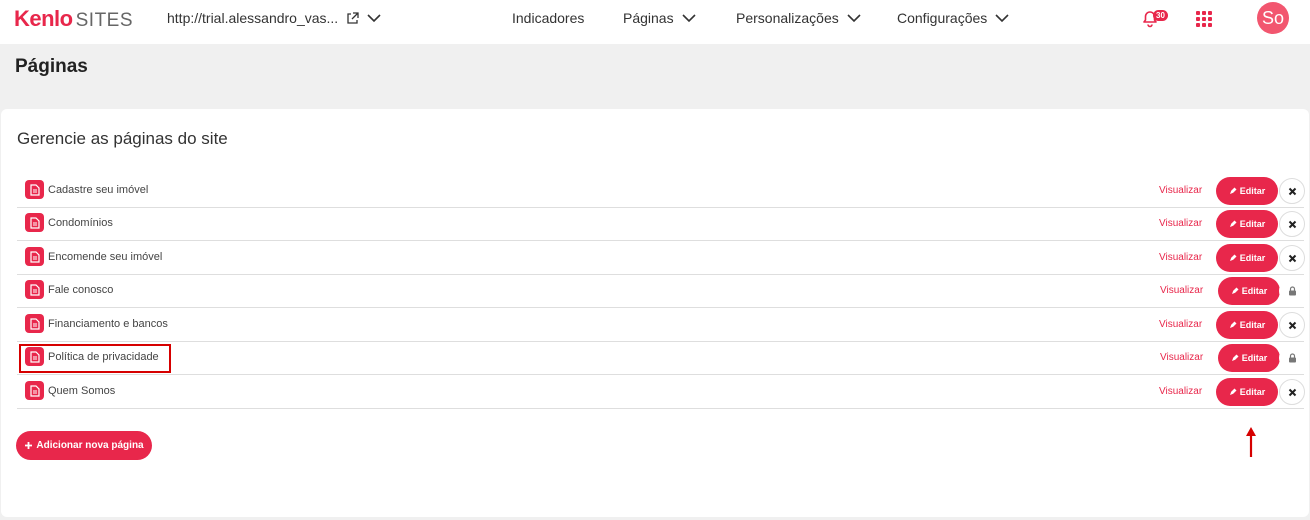  What do you see at coordinates (104, 20) in the screenshot?
I see `logo-sites-text: SITES` at bounding box center [104, 20].